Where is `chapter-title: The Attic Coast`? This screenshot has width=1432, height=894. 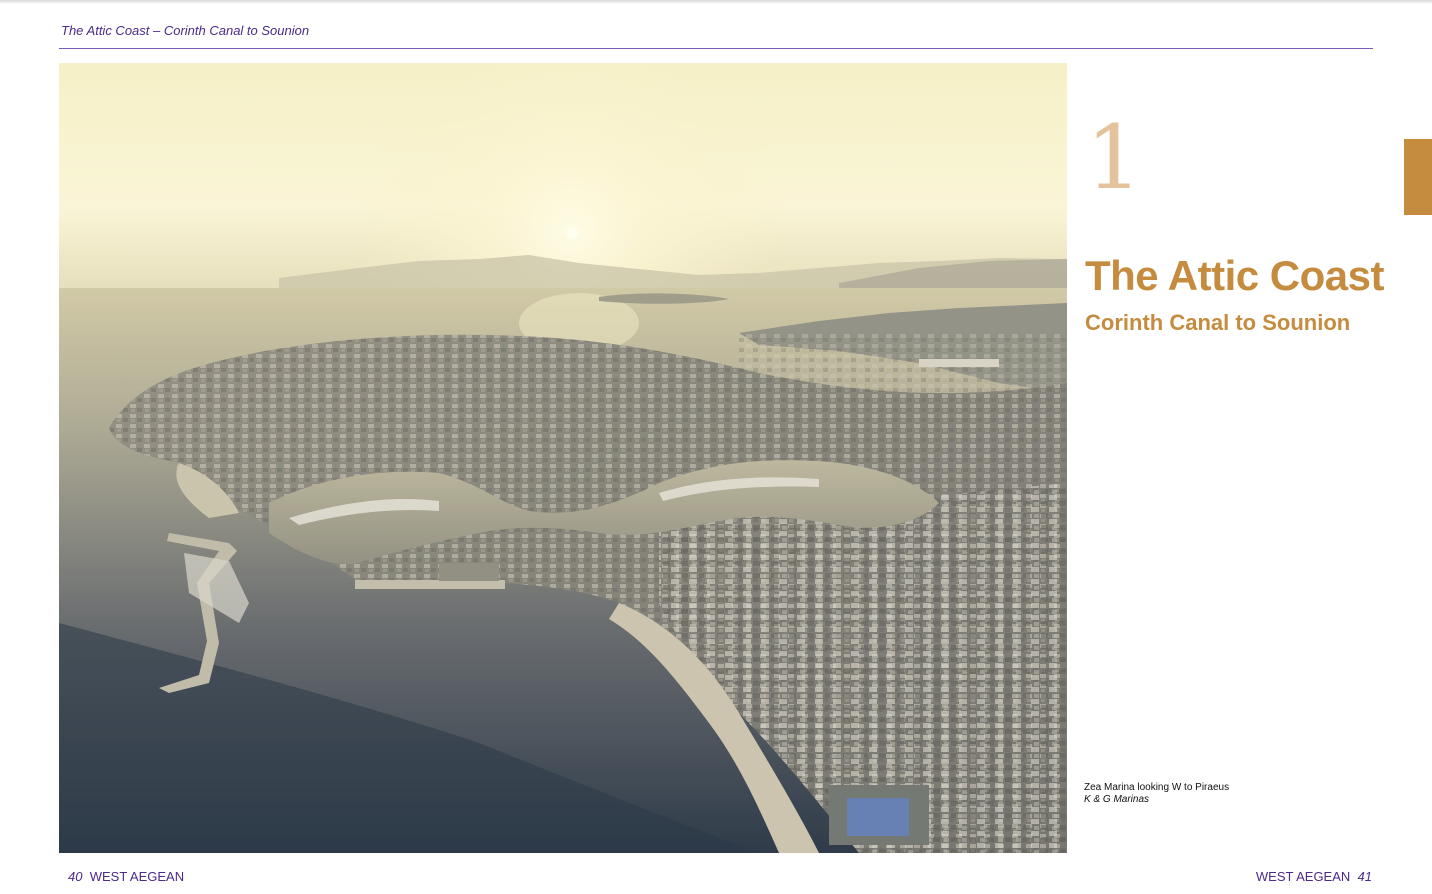 chapter-title: The Attic Coast is located at coordinates (1234, 275).